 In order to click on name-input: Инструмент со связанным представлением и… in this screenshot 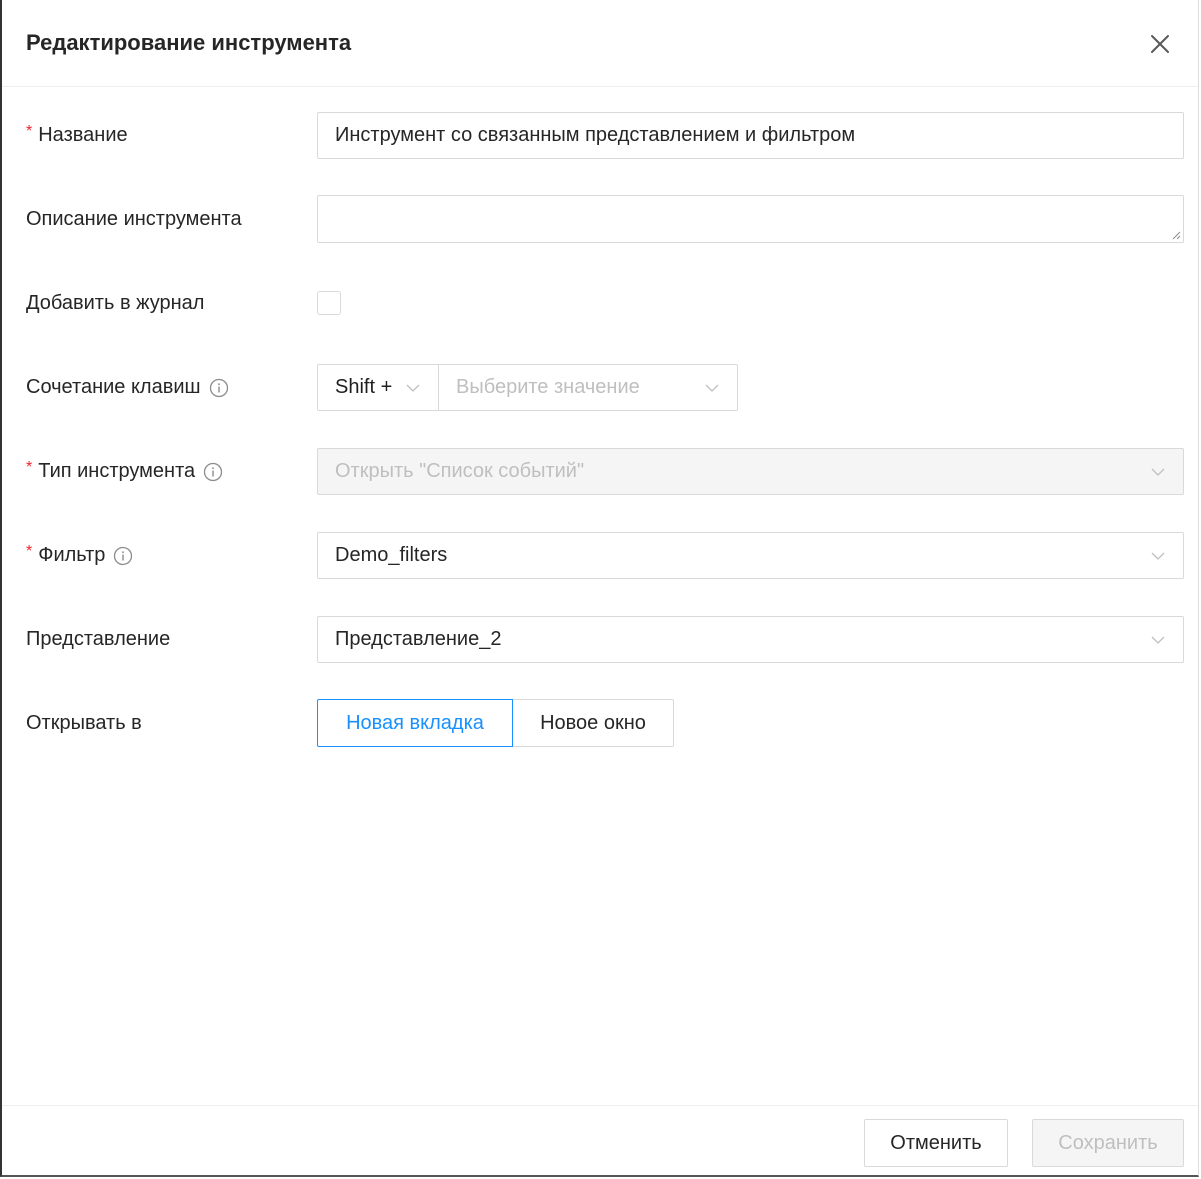, I will do `click(750, 135)`.